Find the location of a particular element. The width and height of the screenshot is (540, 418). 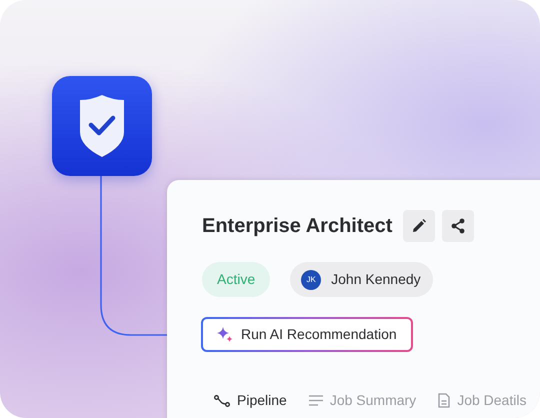

route-icon is located at coordinates (222, 400).